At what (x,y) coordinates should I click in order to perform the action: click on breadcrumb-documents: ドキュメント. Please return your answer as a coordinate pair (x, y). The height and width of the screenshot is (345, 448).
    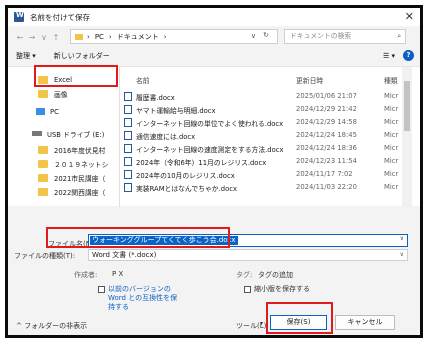
    Looking at the image, I should click on (138, 37).